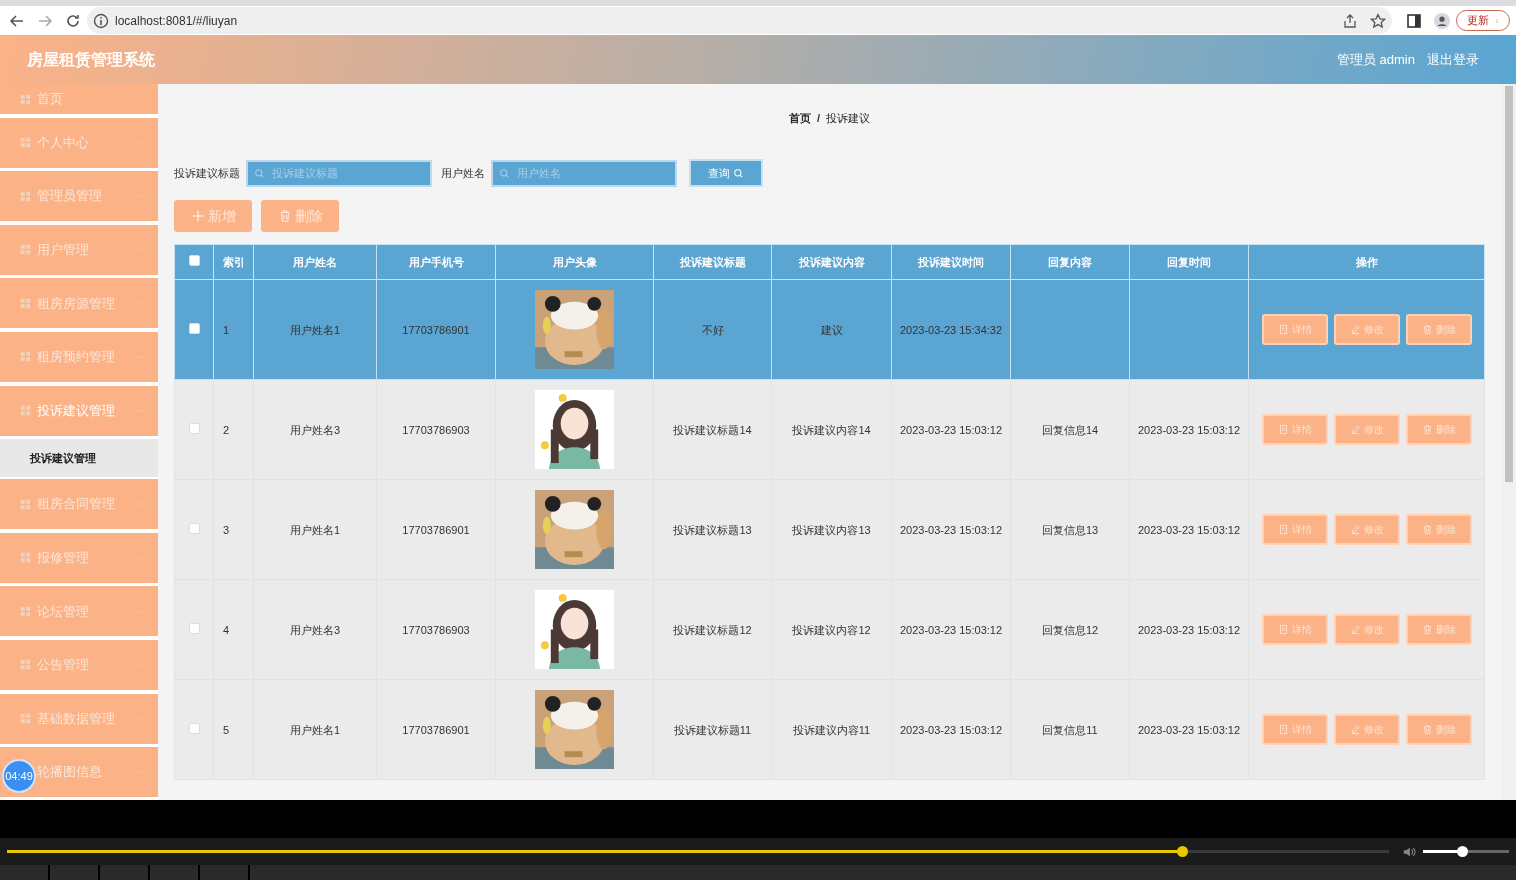  What do you see at coordinates (73, 20) in the screenshot?
I see `reload-icon` at bounding box center [73, 20].